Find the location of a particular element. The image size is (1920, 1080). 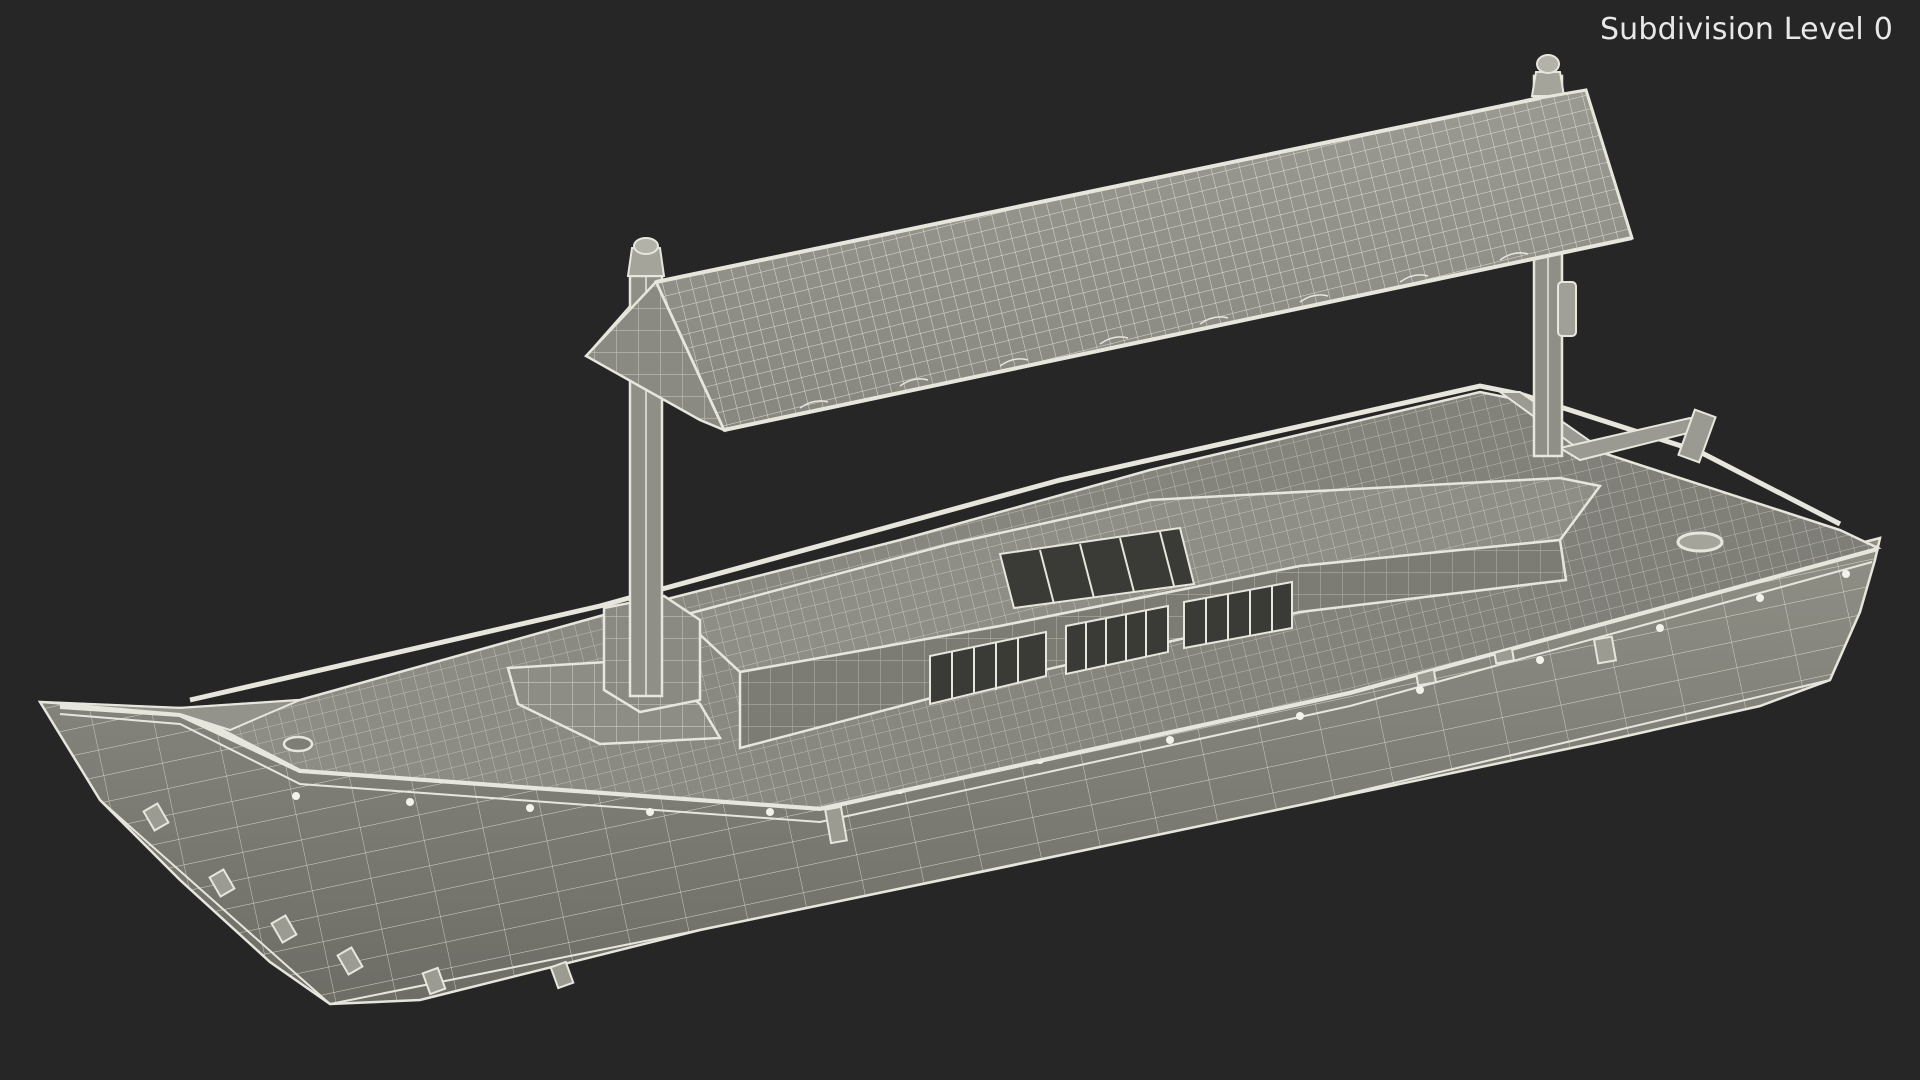

subdivision-level-label: Subdivision Level 0 is located at coordinates (1746, 29).